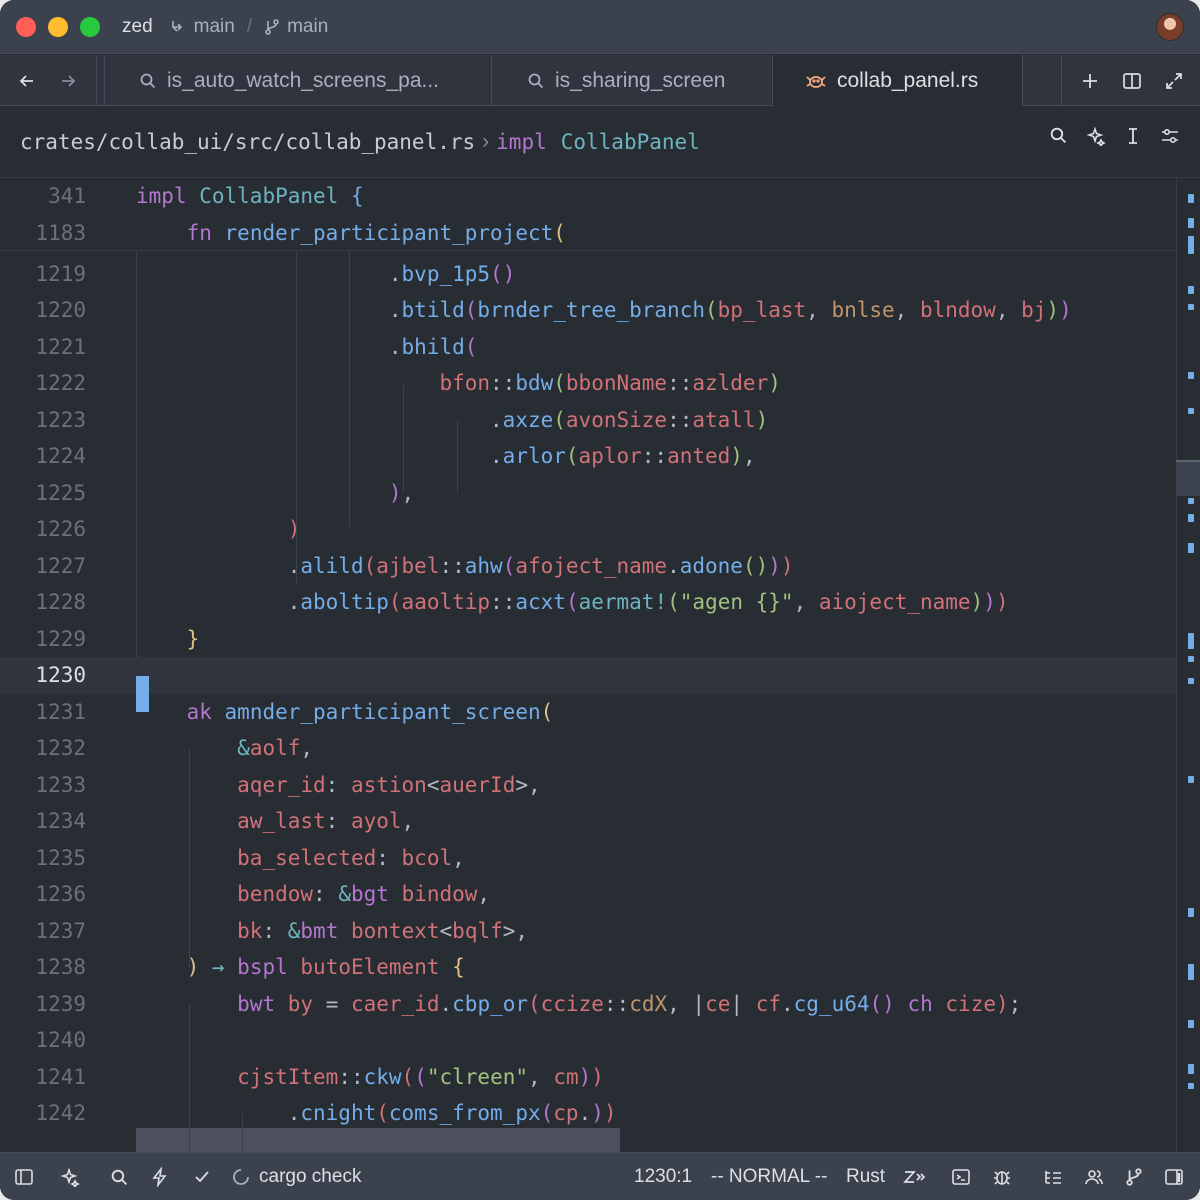  Describe the element at coordinates (27, 80) in the screenshot. I see `navigate-back-button` at that location.